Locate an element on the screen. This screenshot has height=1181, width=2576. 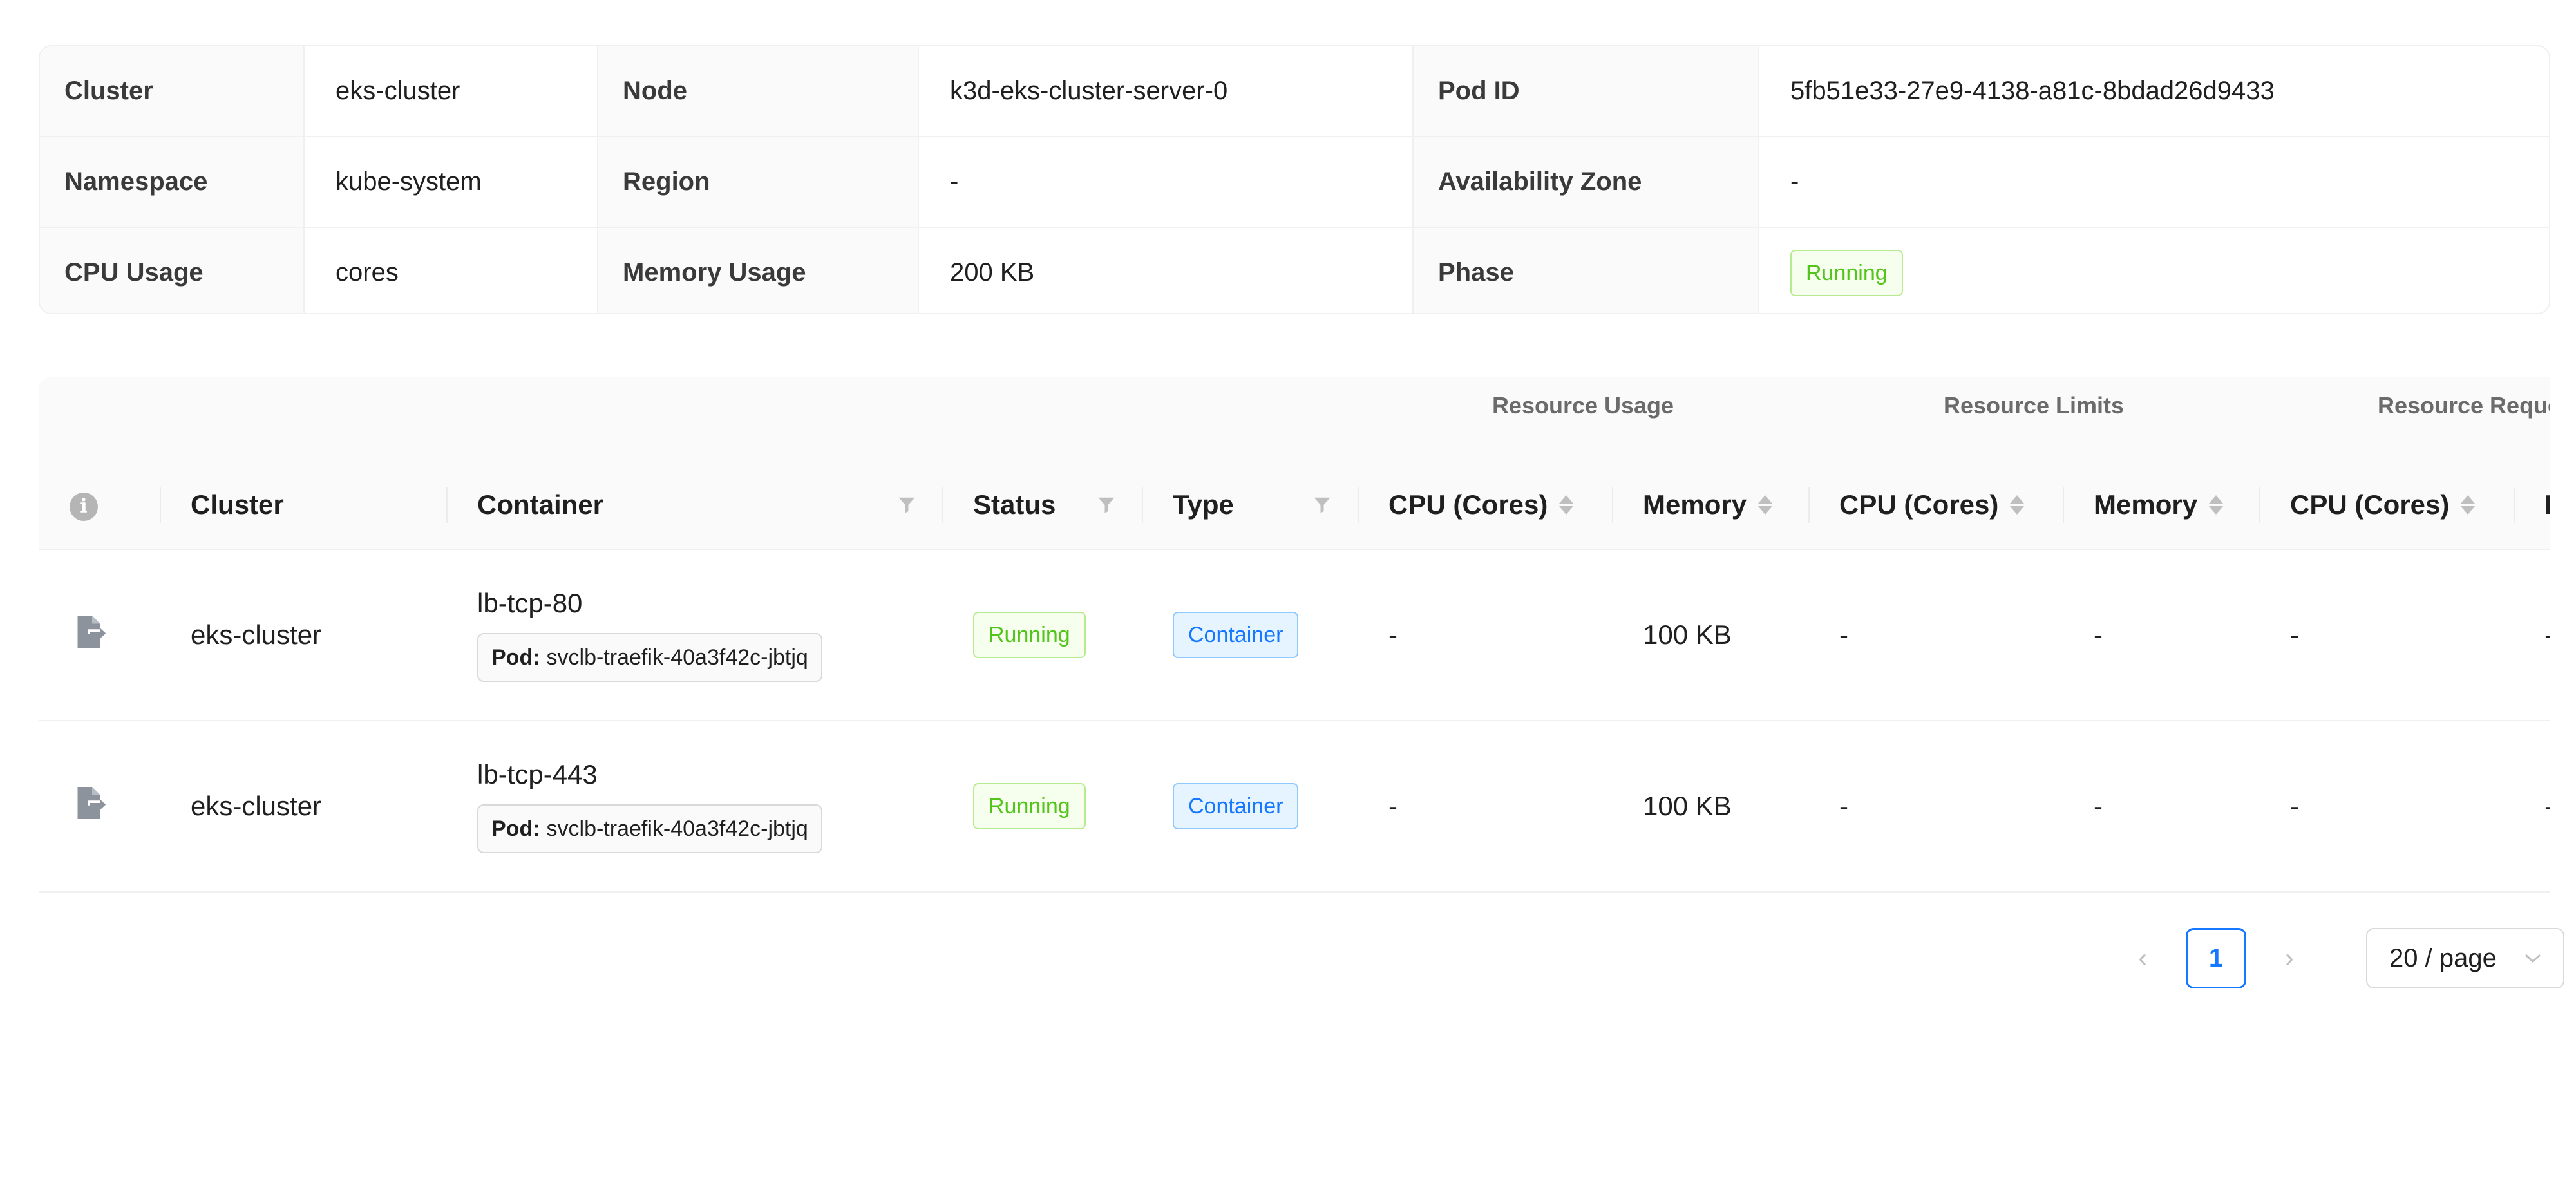
column-header-limits-cpu: CPU (Cores) is located at coordinates (1935, 505).